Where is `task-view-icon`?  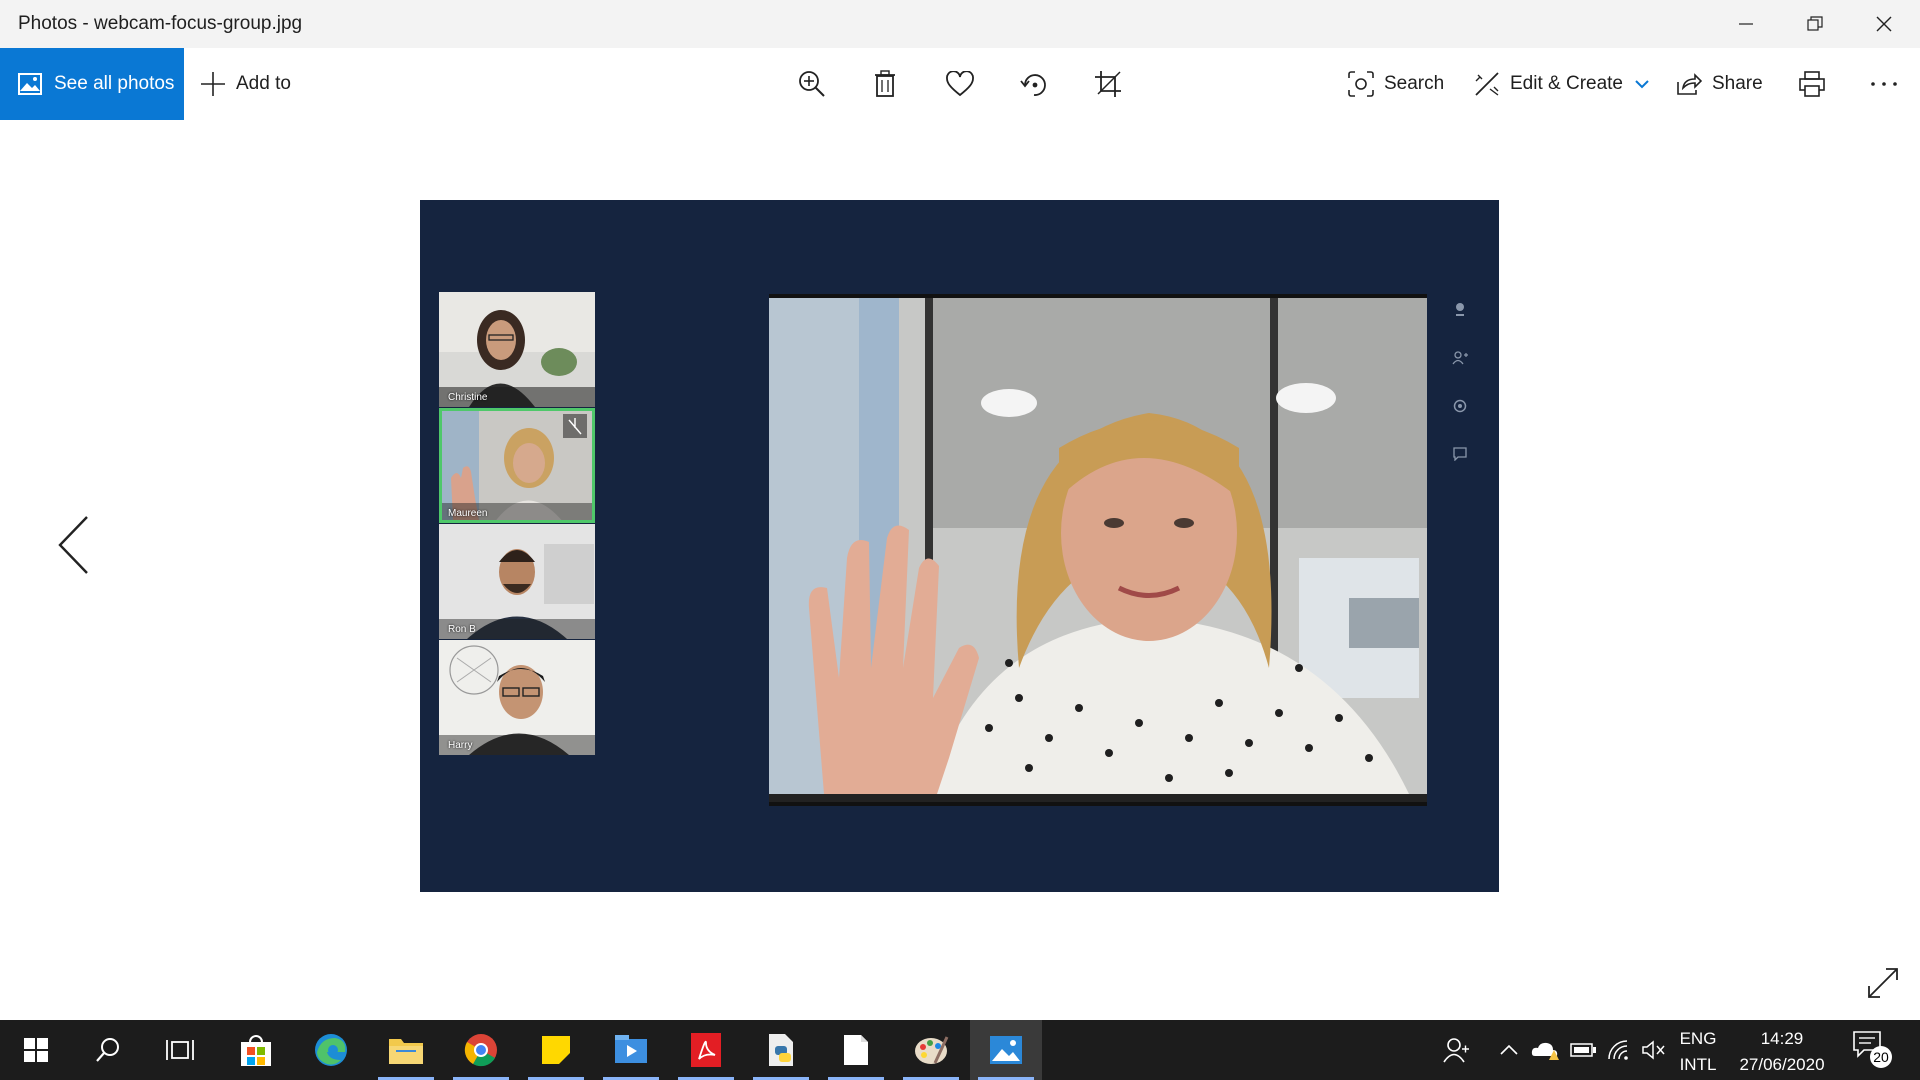 task-view-icon is located at coordinates (180, 1050).